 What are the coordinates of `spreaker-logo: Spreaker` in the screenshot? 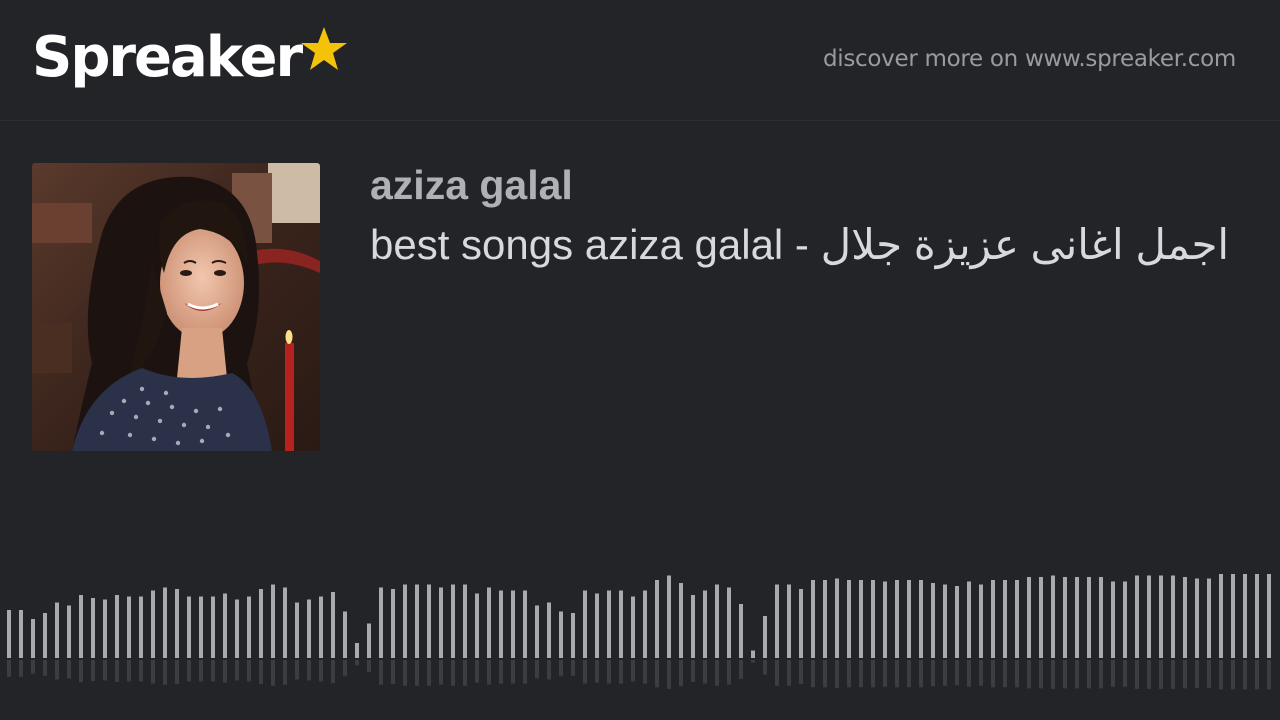 It's located at (190, 60).